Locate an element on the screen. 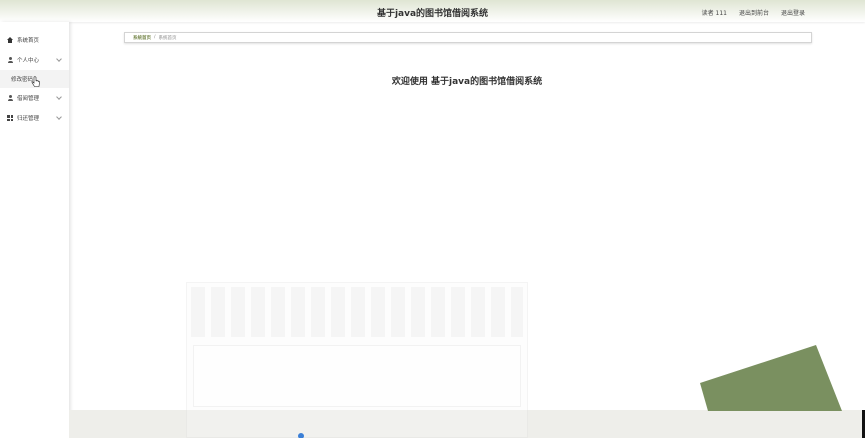 This screenshot has width=865, height=438. logout-link: 退出登录 is located at coordinates (793, 12).